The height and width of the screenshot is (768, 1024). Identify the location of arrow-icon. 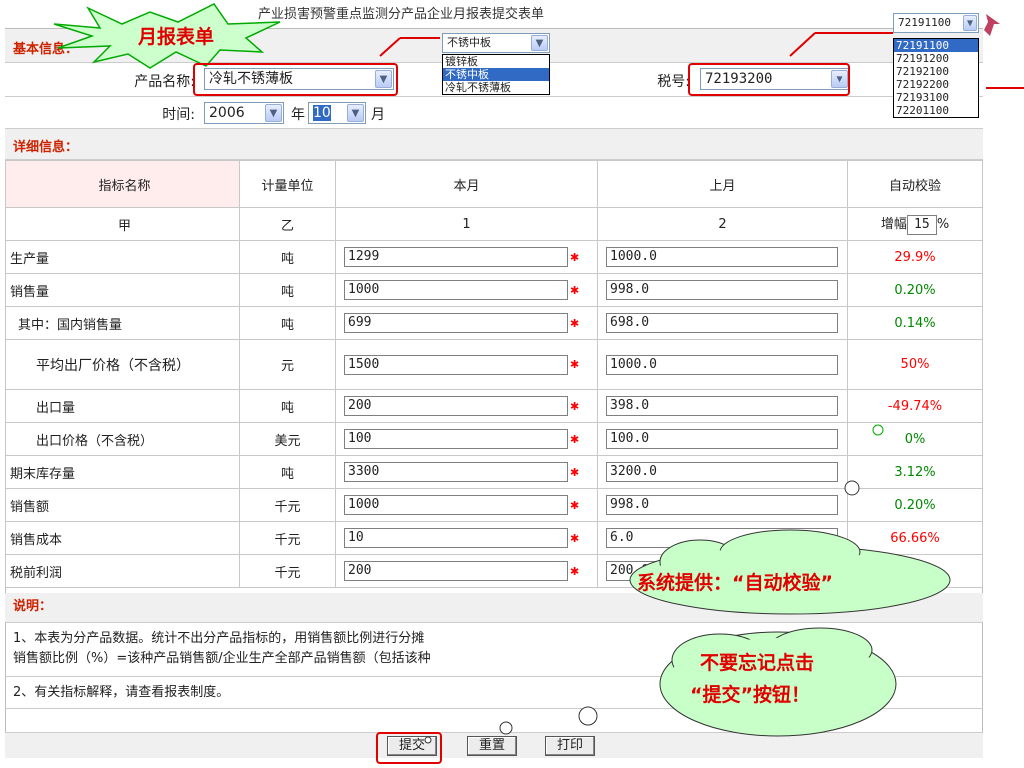
(992, 25).